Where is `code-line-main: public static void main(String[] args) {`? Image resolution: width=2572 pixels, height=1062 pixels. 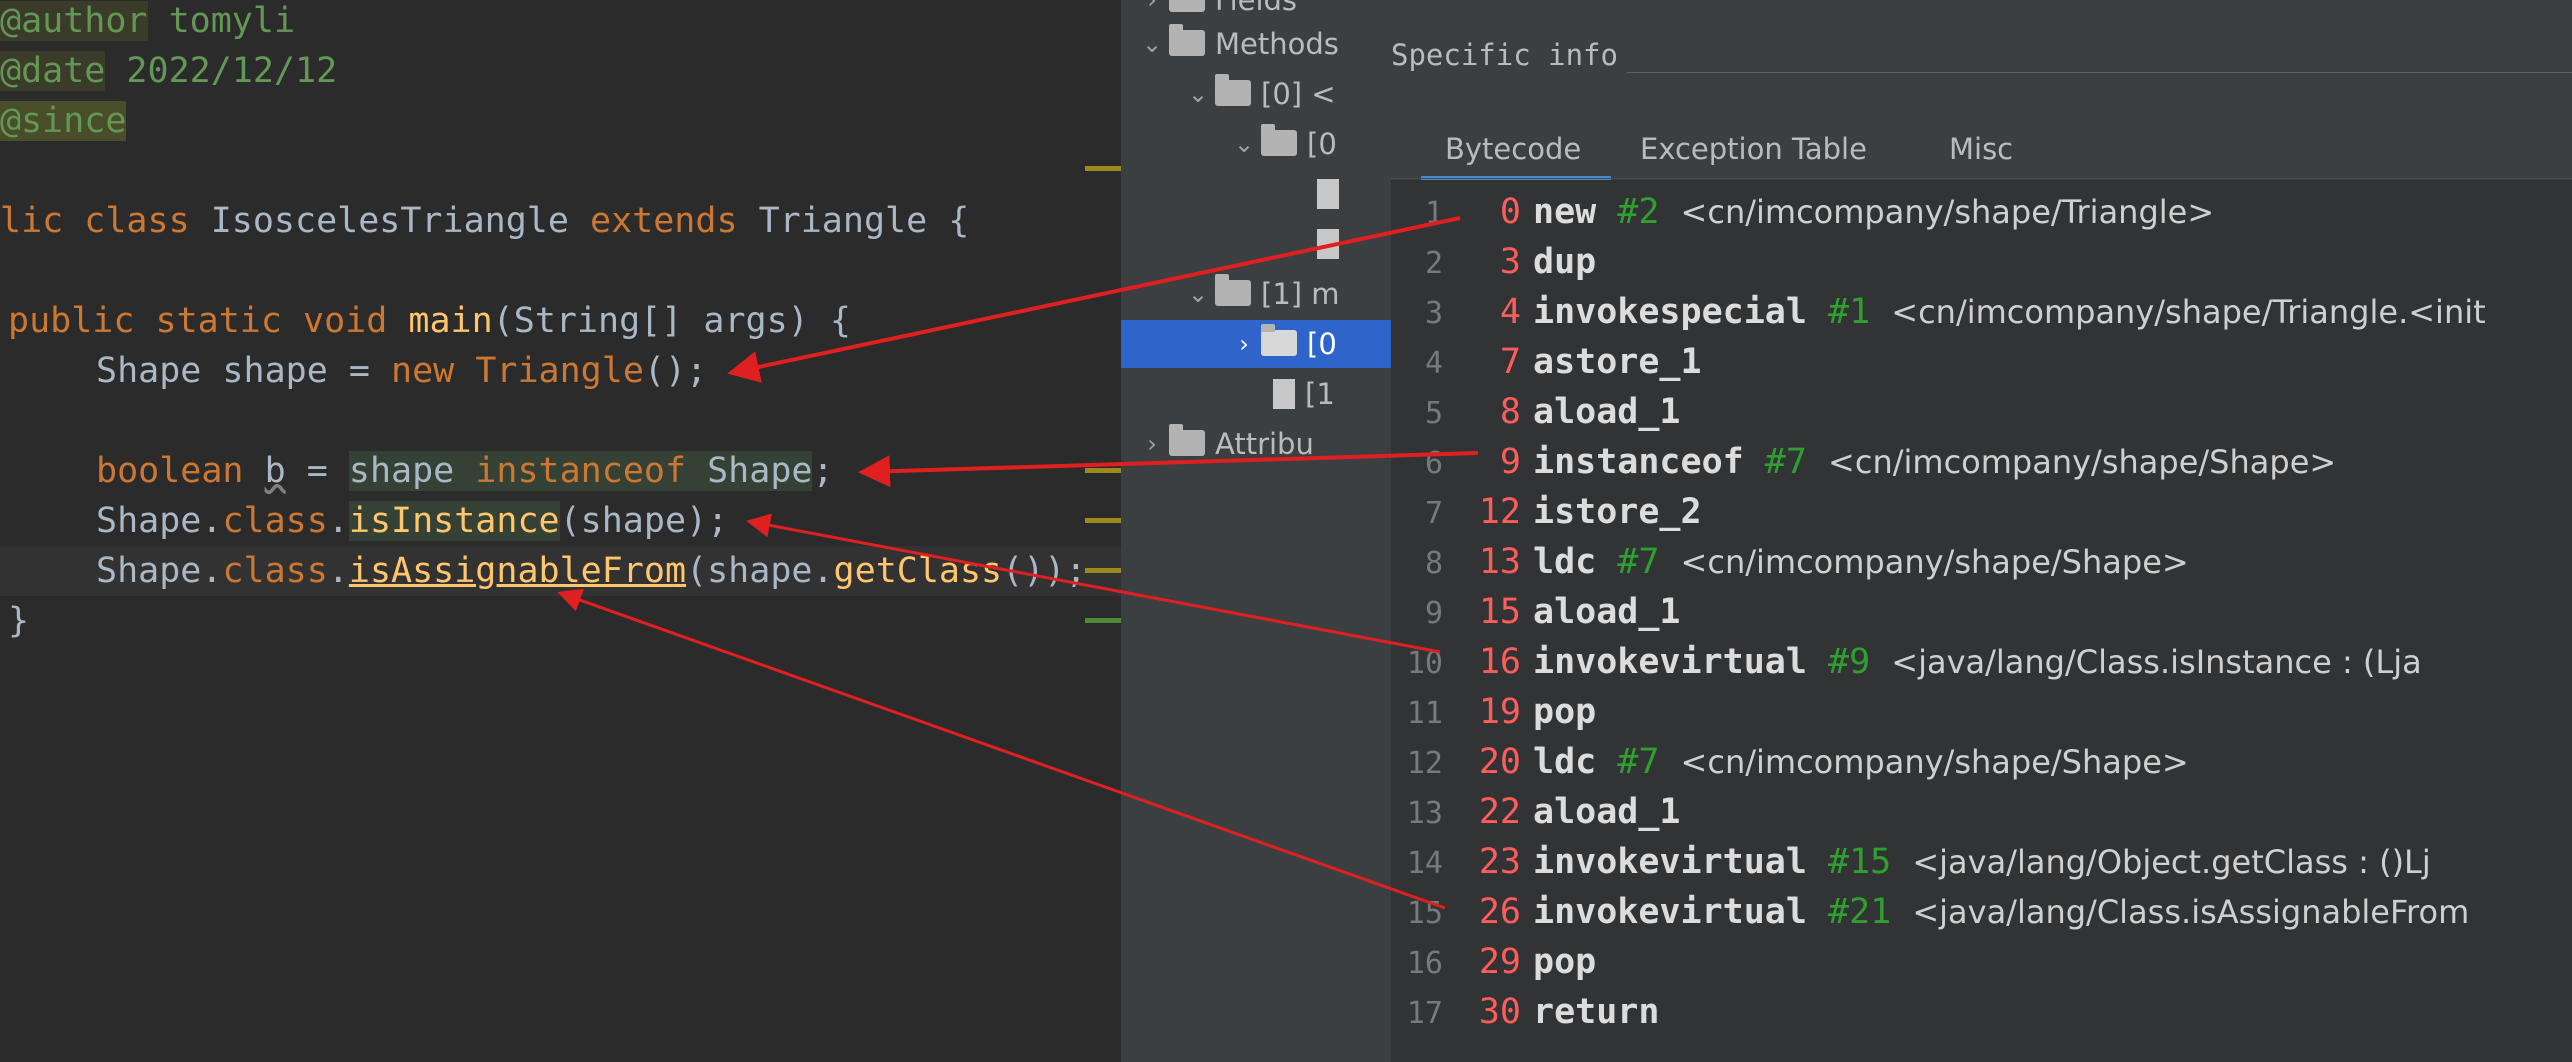
code-line-main: public static void main(String[] args) { is located at coordinates (429, 321).